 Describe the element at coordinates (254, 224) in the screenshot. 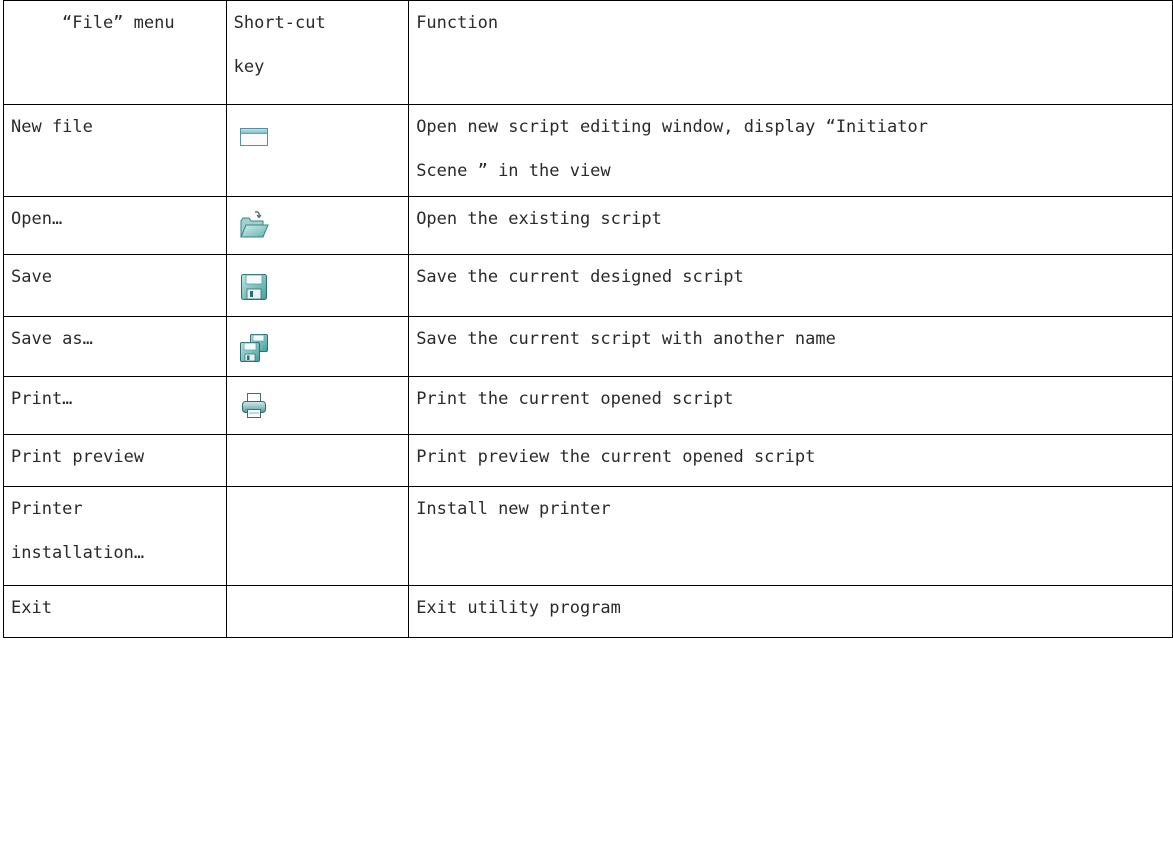

I see `open-folder-icon` at that location.